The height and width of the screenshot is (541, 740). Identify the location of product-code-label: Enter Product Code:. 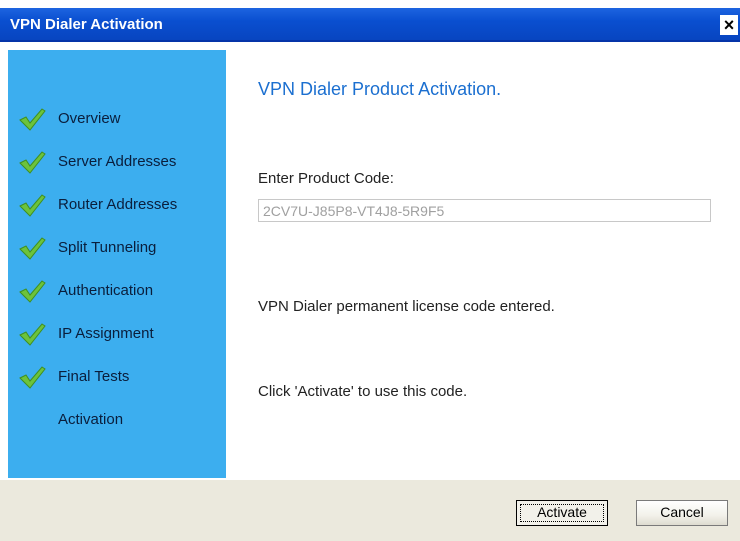
(326, 178).